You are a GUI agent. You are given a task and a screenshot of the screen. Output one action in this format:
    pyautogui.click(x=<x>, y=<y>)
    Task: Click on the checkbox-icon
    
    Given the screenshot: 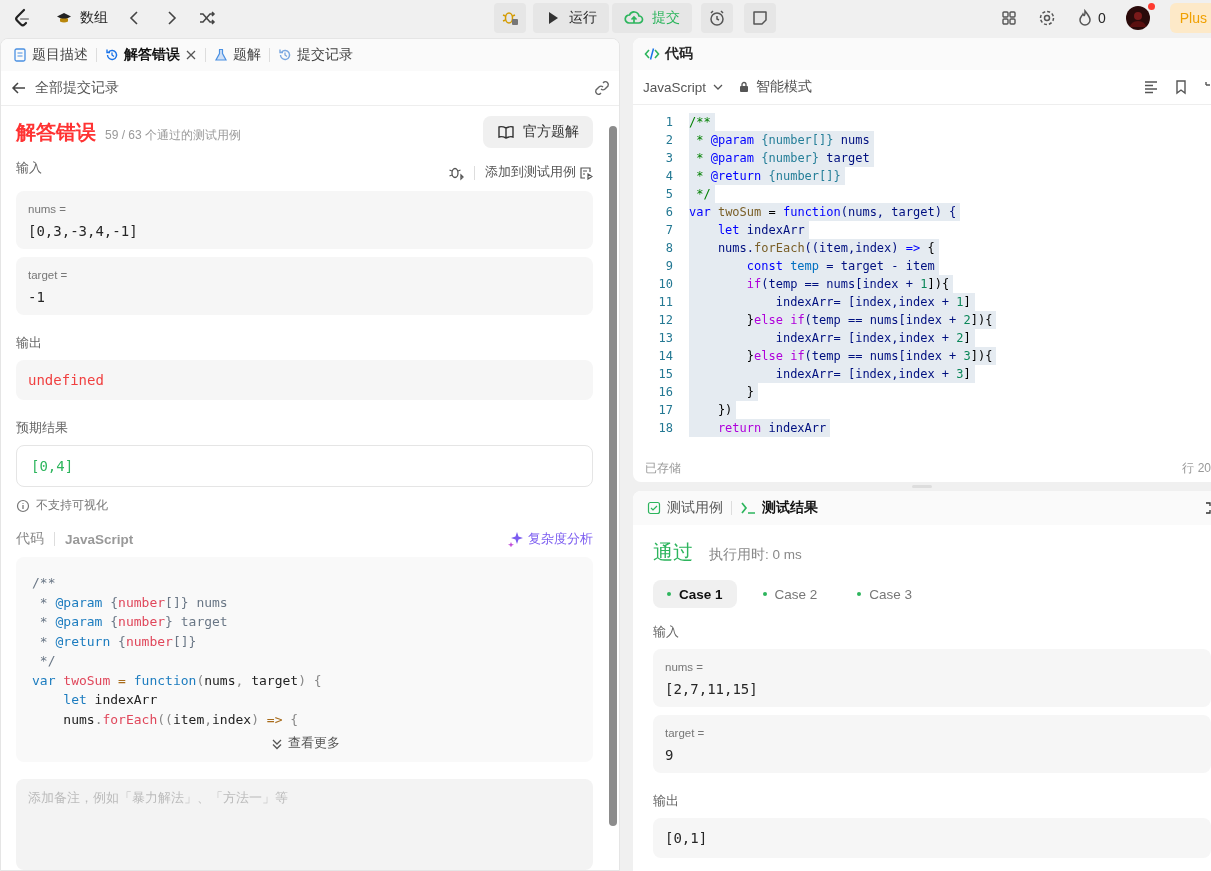 What is the action you would take?
    pyautogui.click(x=654, y=508)
    